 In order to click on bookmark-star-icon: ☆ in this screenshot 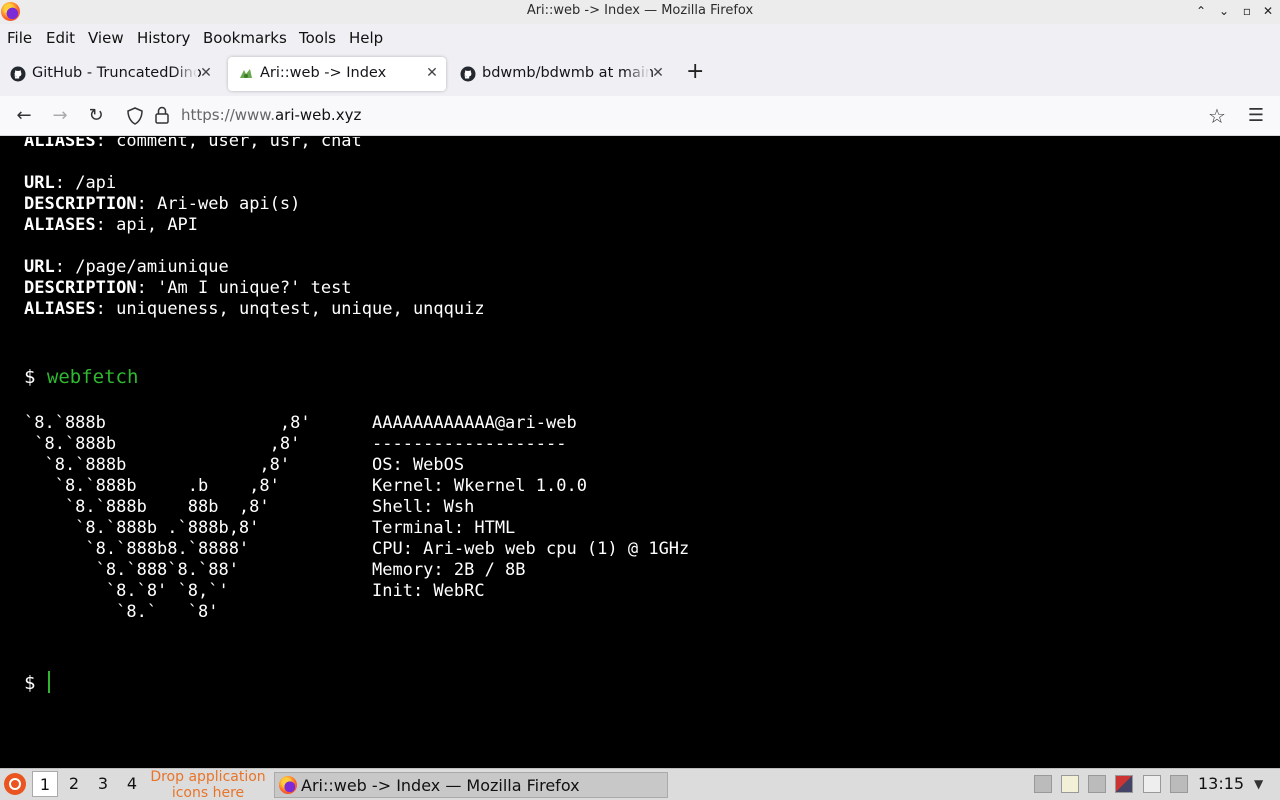, I will do `click(1217, 116)`.